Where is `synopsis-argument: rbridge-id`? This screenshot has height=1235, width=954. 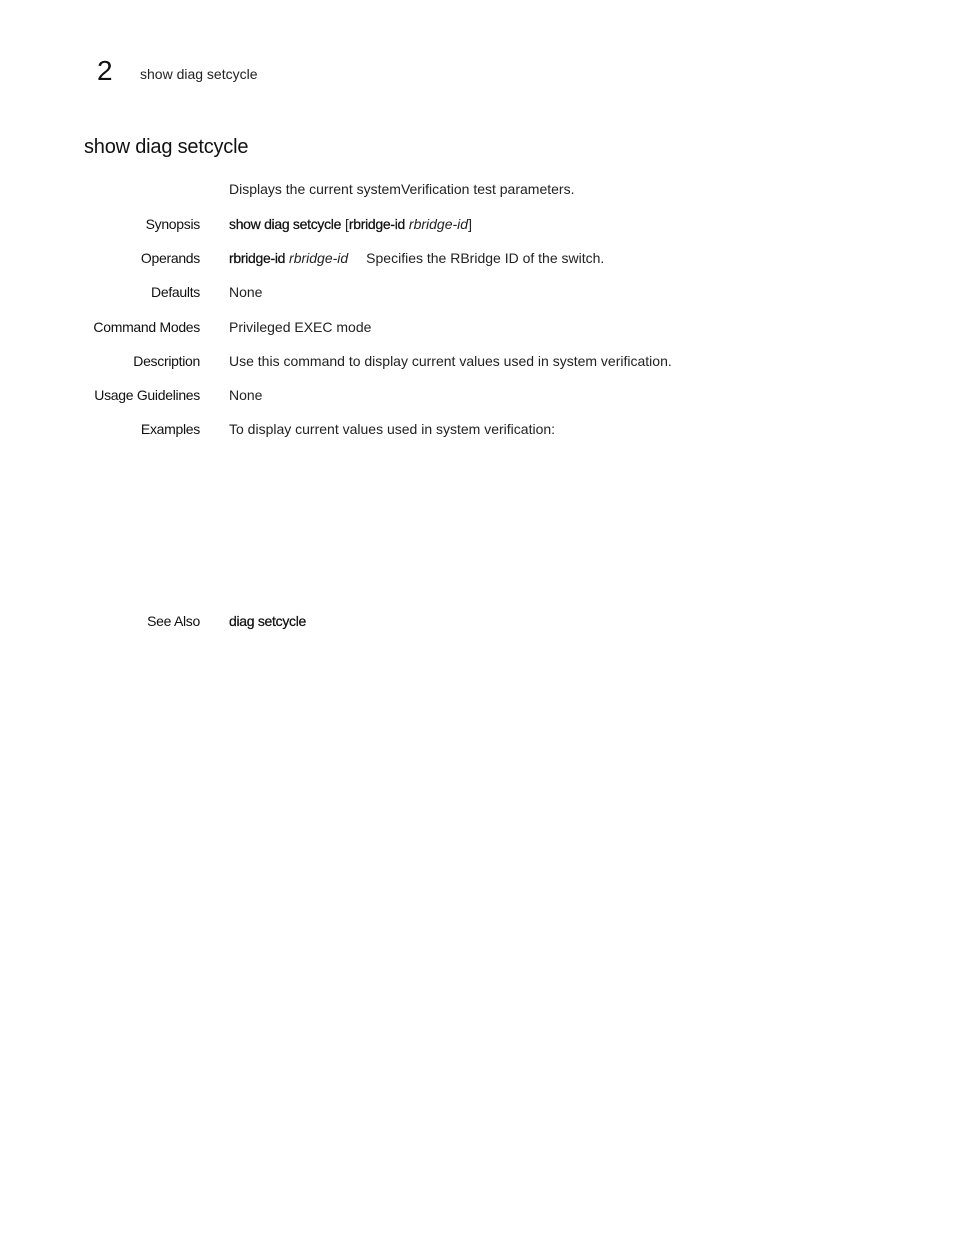 synopsis-argument: rbridge-id is located at coordinates (438, 224).